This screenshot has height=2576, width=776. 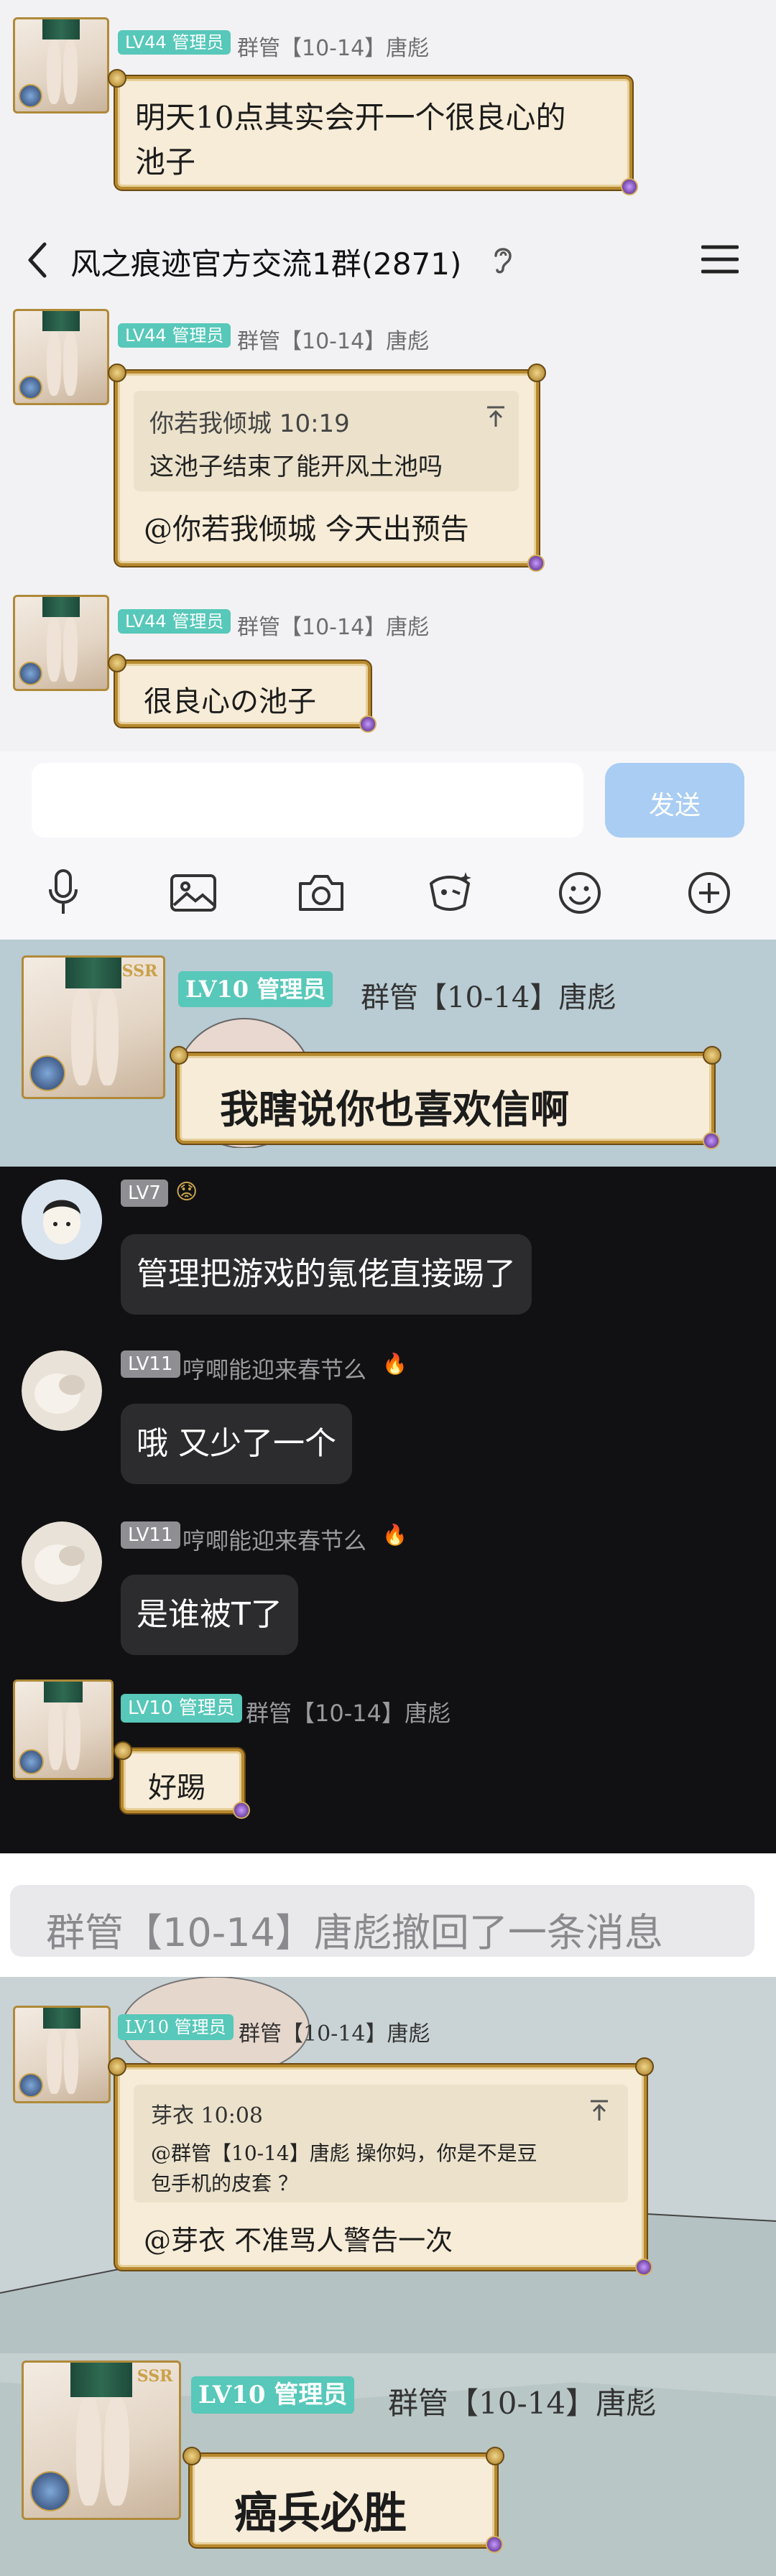 I want to click on microphone-icon, so click(x=63, y=892).